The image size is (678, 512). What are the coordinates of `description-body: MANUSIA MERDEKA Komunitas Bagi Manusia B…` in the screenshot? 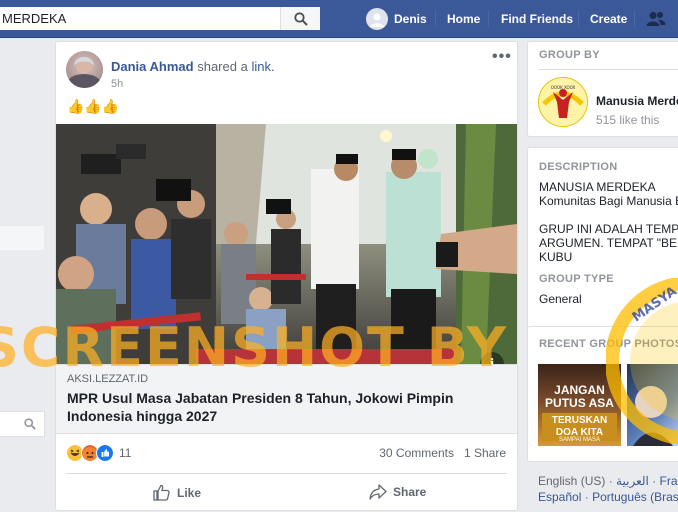 It's located at (608, 222).